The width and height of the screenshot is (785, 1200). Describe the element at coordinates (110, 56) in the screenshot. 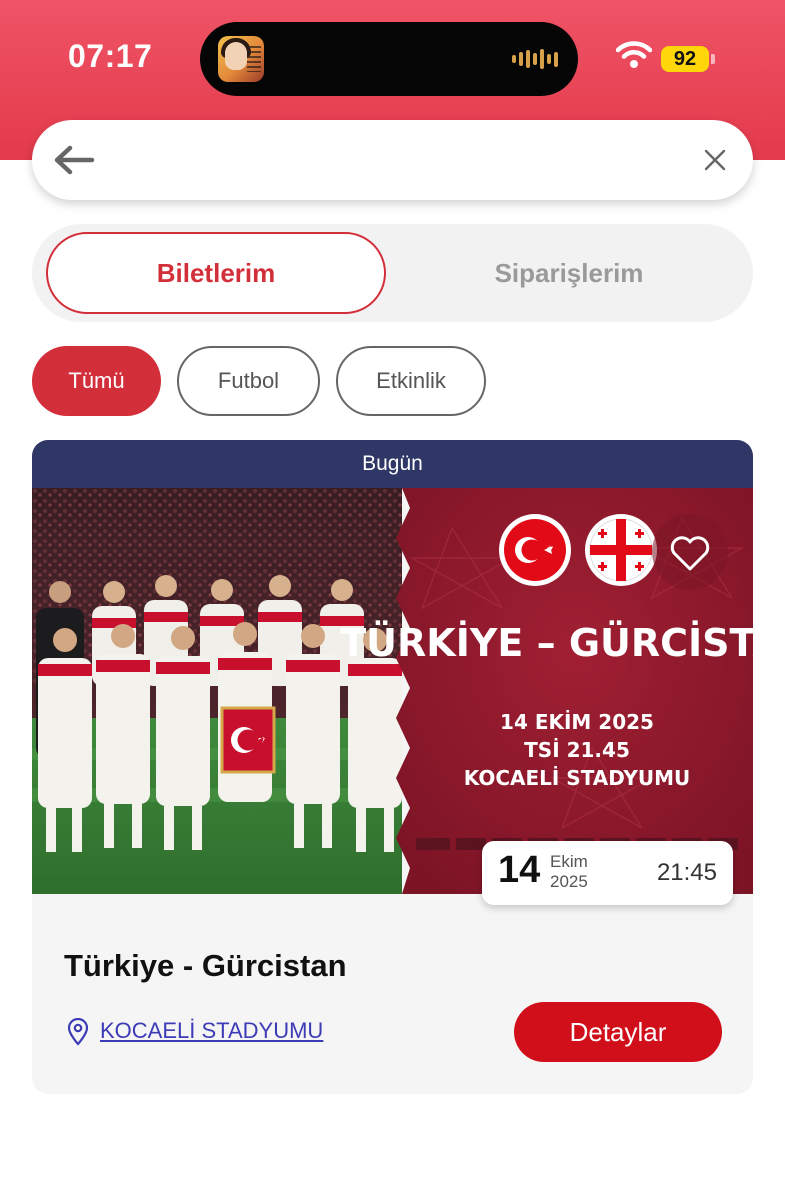

I see `status-time: 07:17` at that location.